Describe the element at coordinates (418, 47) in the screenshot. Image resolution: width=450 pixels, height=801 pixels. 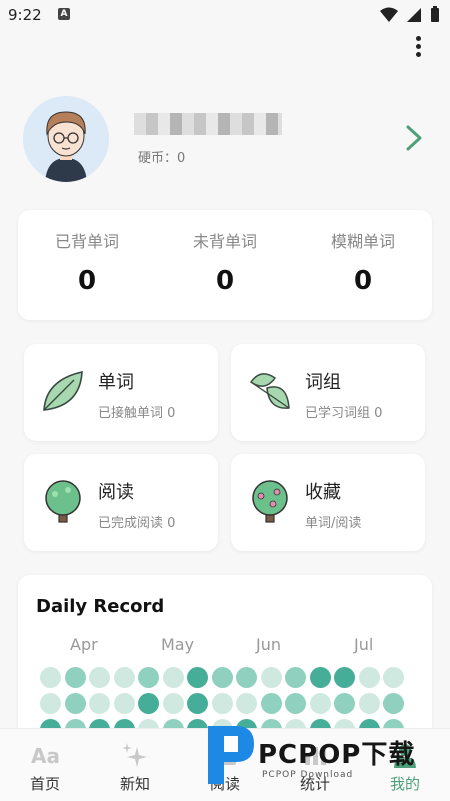
I see `more-menu-icon` at that location.